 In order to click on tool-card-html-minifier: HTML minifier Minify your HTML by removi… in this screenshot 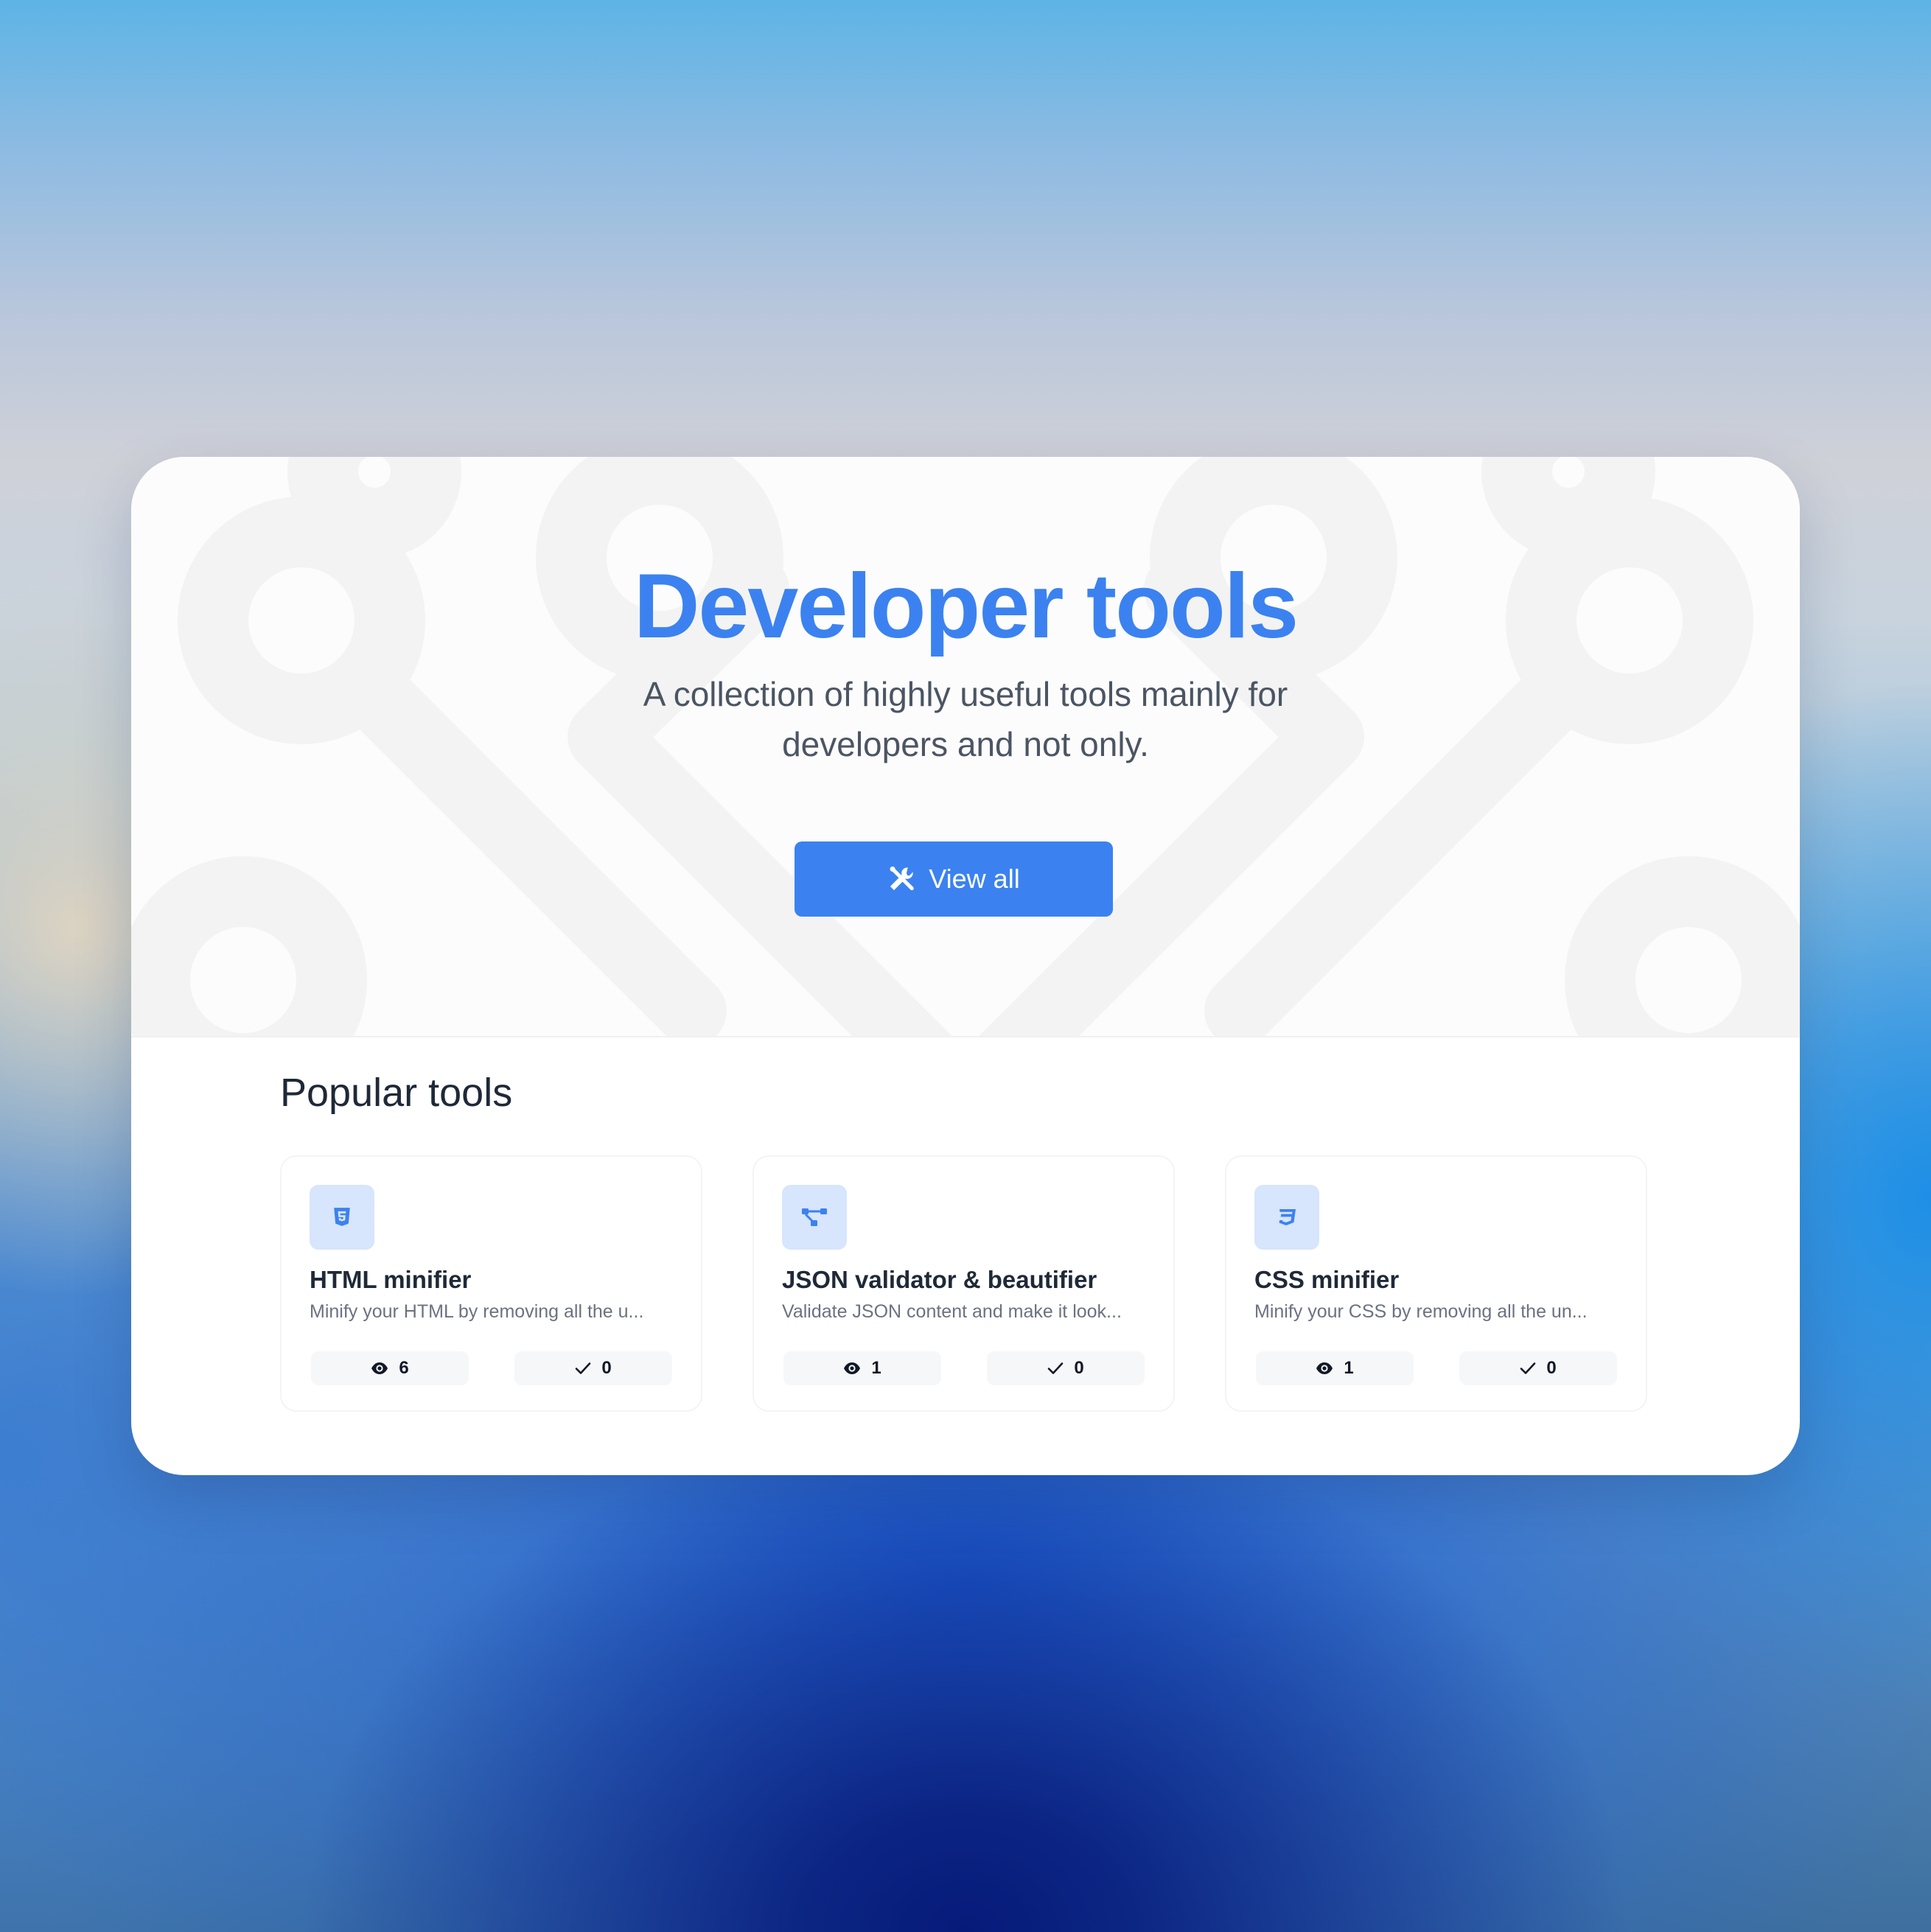, I will do `click(491, 1283)`.